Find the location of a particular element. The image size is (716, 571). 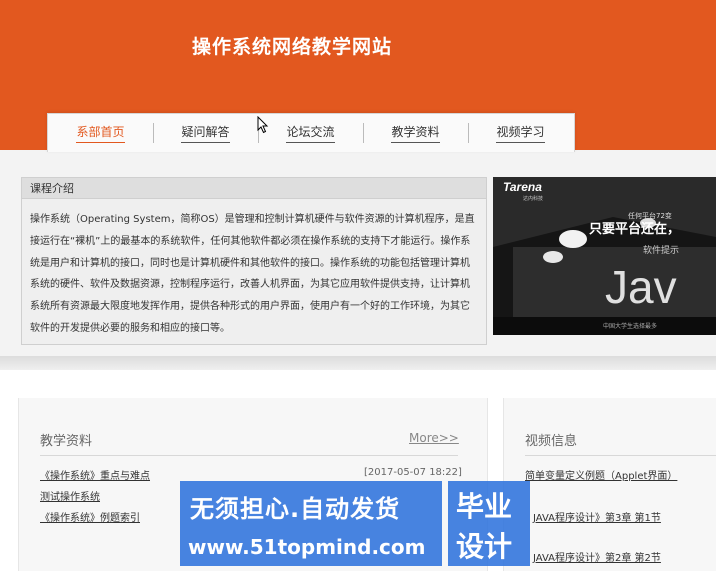

material-item: 《操作系统》例题索引 is located at coordinates (90, 516).